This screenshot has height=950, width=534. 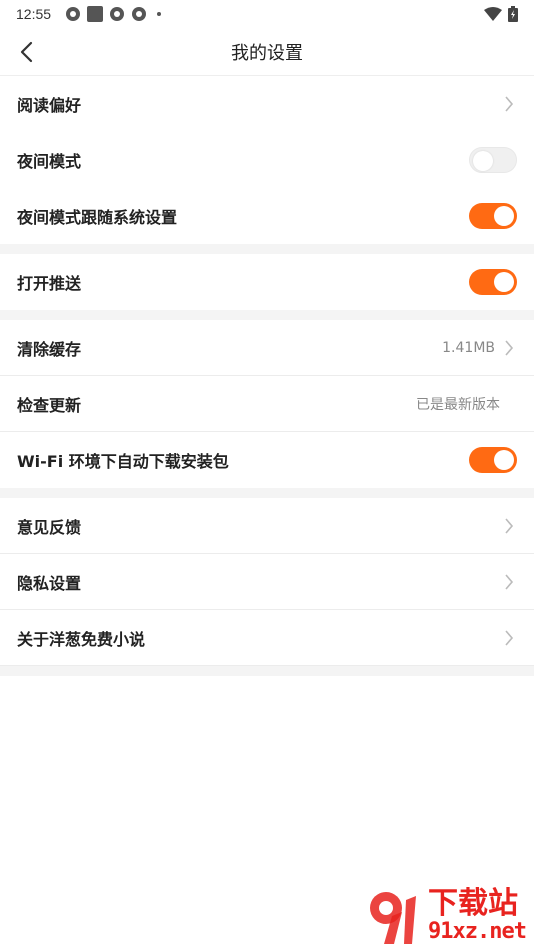 What do you see at coordinates (49, 283) in the screenshot?
I see `push-notification-label: 打开推送` at bounding box center [49, 283].